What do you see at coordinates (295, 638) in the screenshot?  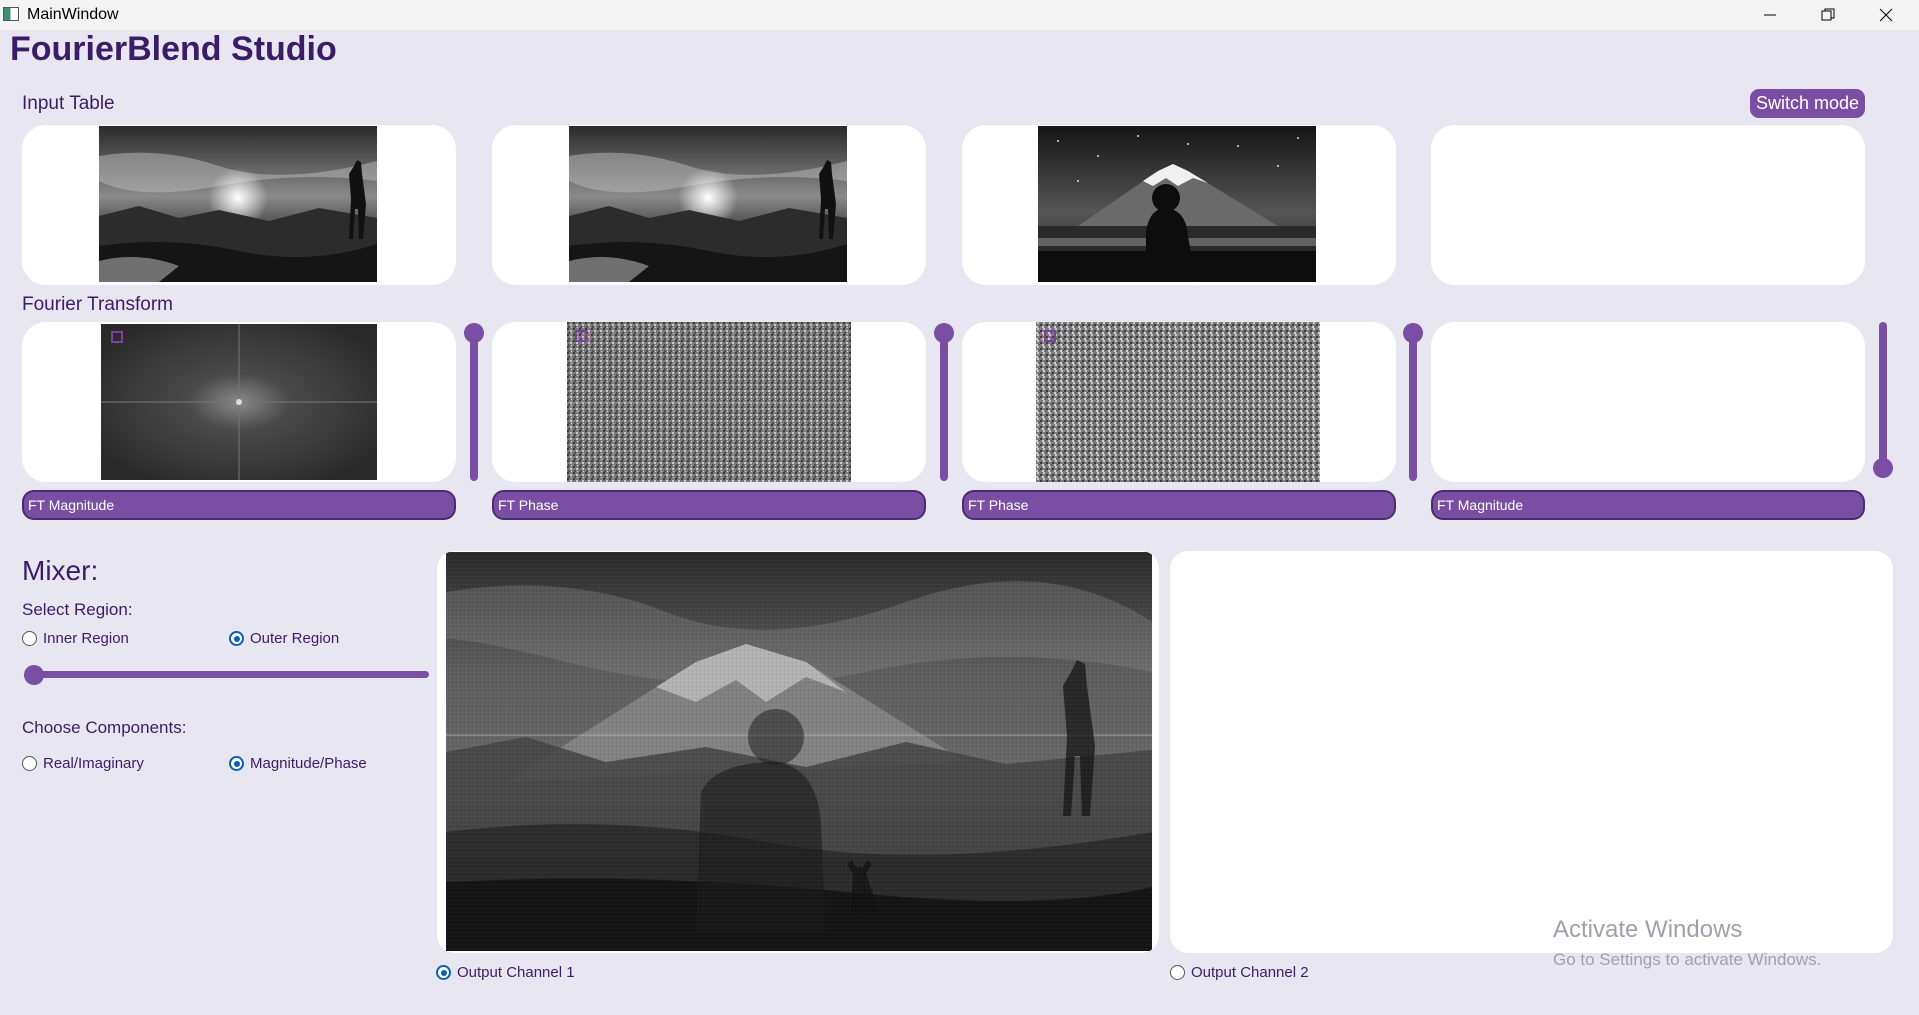 I see `outer-region-label: Outer Region` at bounding box center [295, 638].